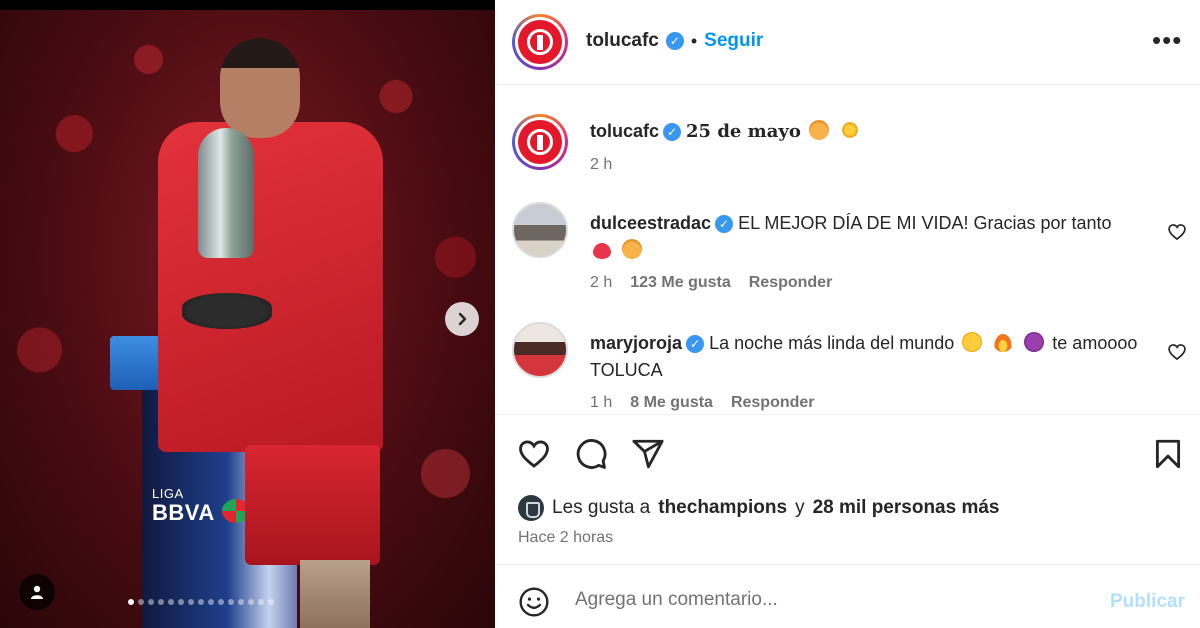 This screenshot has width=1200, height=628. Describe the element at coordinates (733, 41) in the screenshot. I see `follow-button: Seguir` at that location.